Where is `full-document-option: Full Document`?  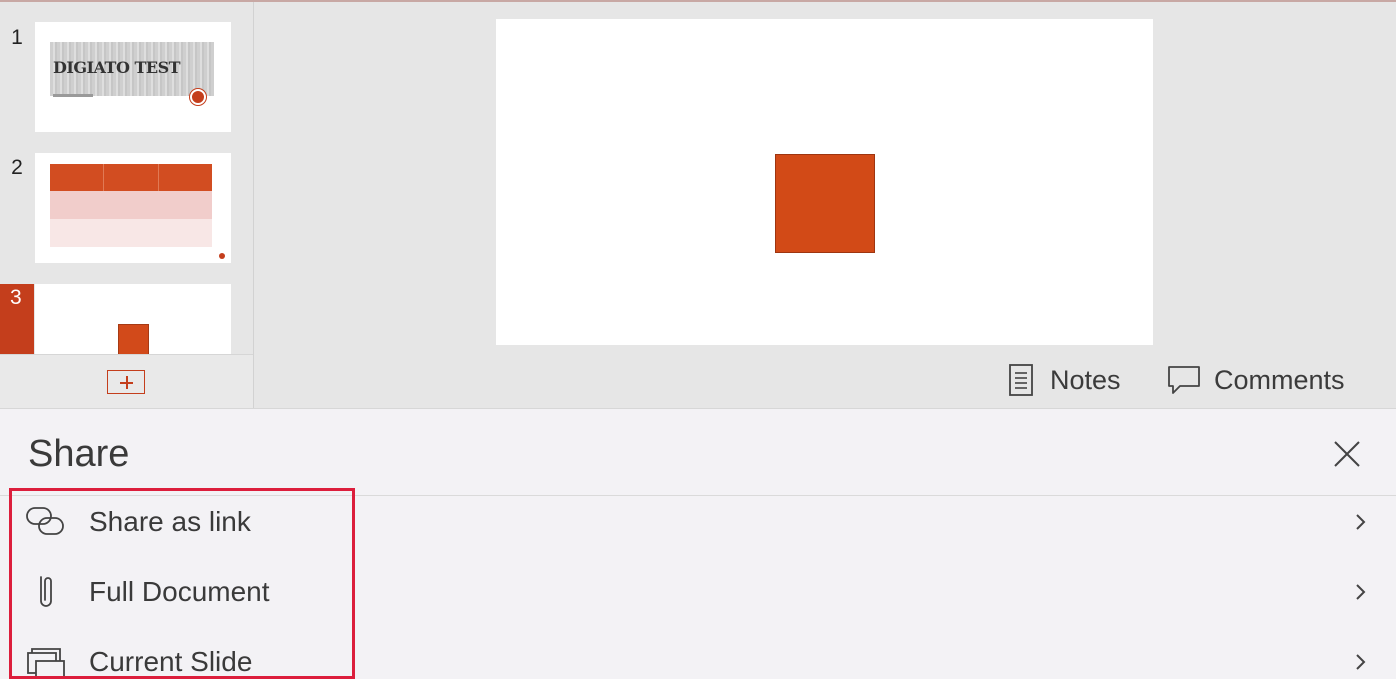
full-document-option: Full Document is located at coordinates (698, 592).